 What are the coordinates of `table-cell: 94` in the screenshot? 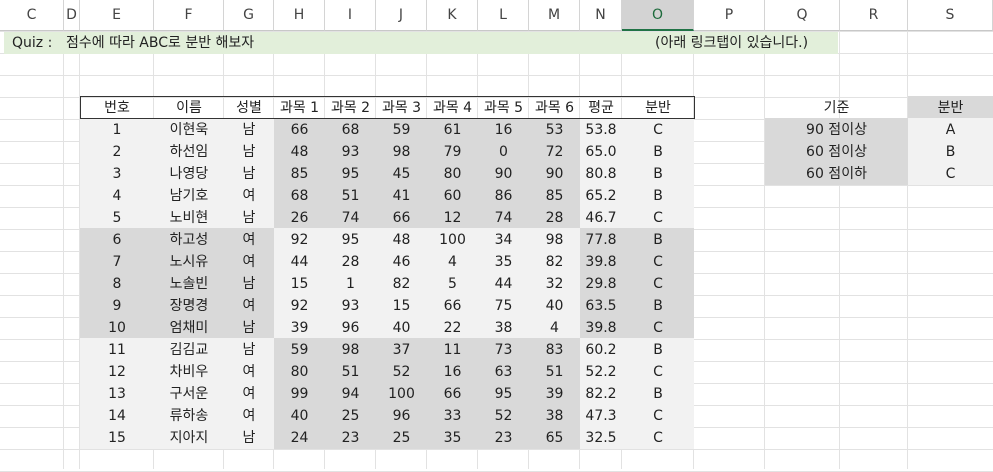 It's located at (350, 394).